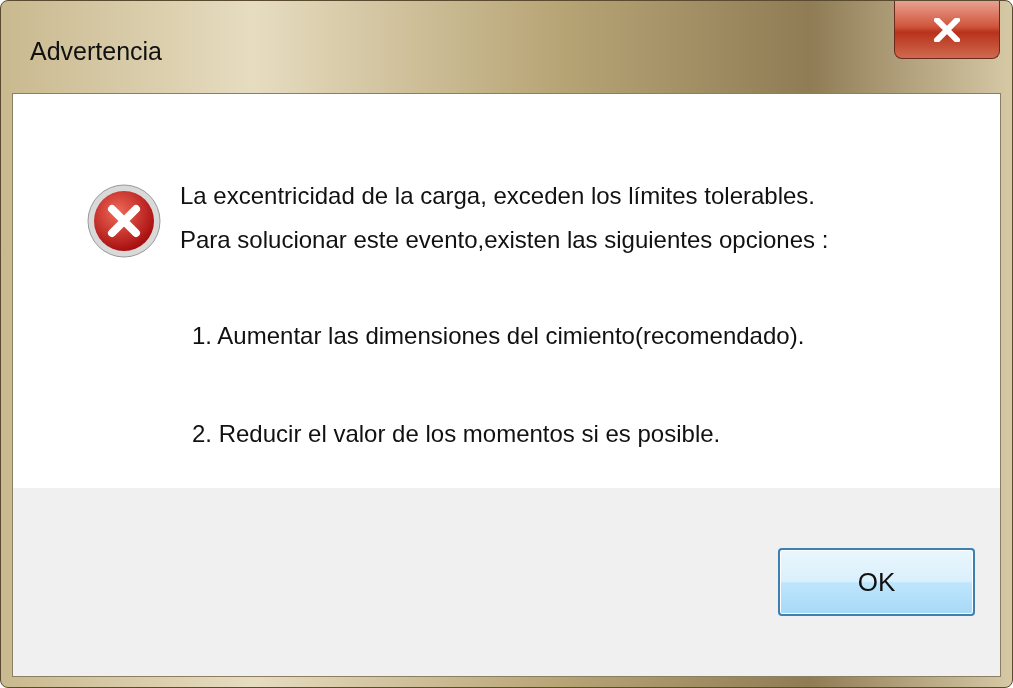 The image size is (1013, 688). What do you see at coordinates (876, 582) in the screenshot?
I see `ok-button: OK` at bounding box center [876, 582].